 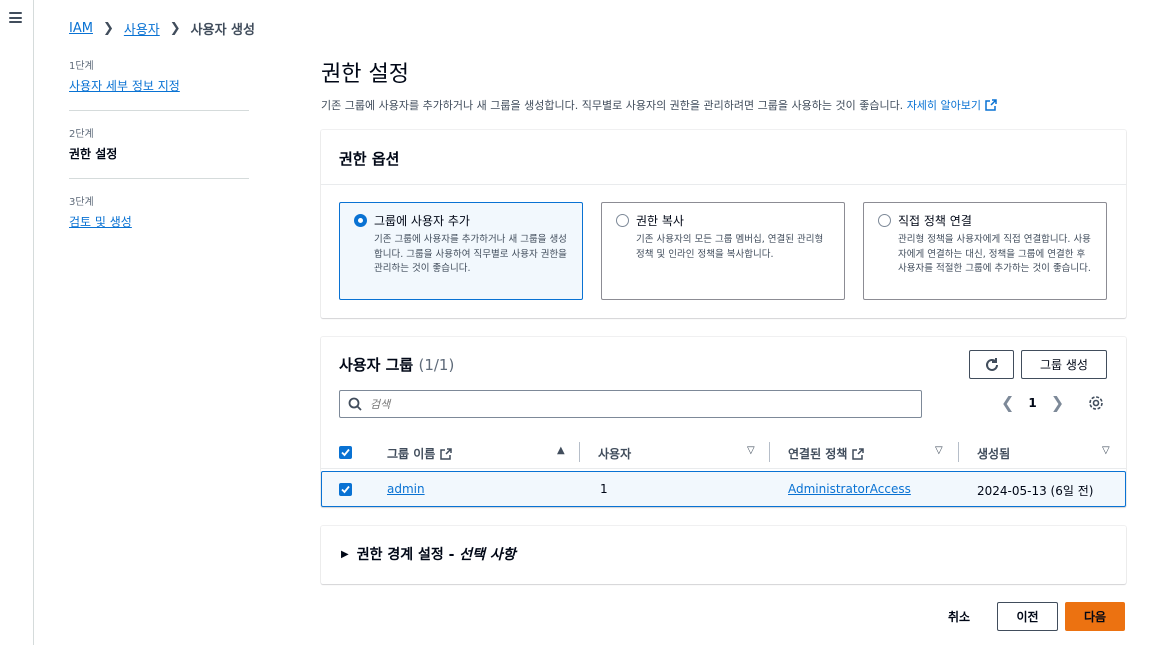 I want to click on column-attached-policies: 연결된 정책, so click(x=826, y=453).